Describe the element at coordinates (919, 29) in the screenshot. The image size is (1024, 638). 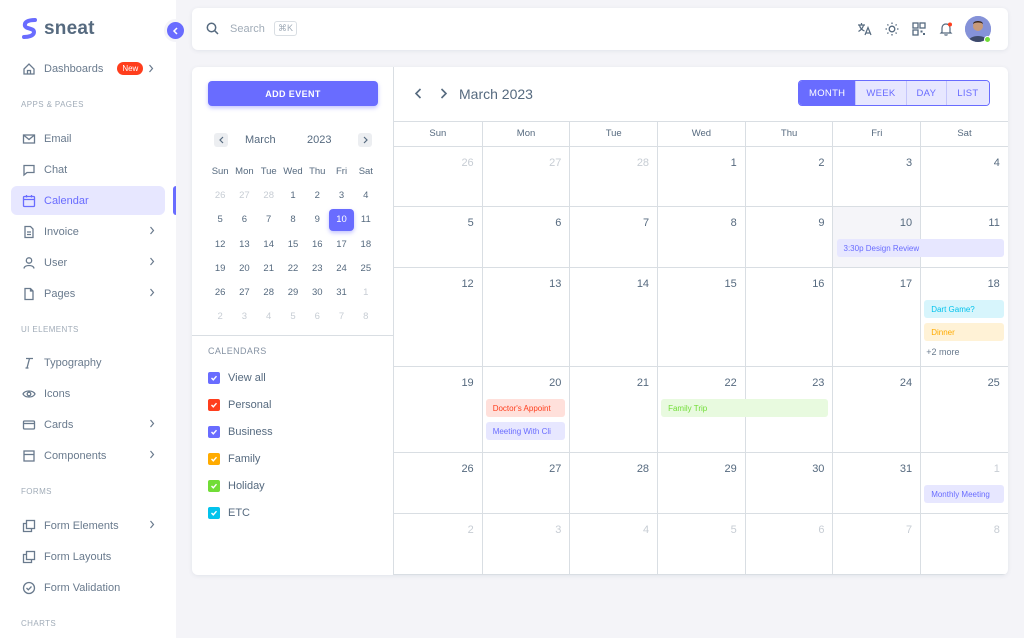
I see `grid-icon` at that location.